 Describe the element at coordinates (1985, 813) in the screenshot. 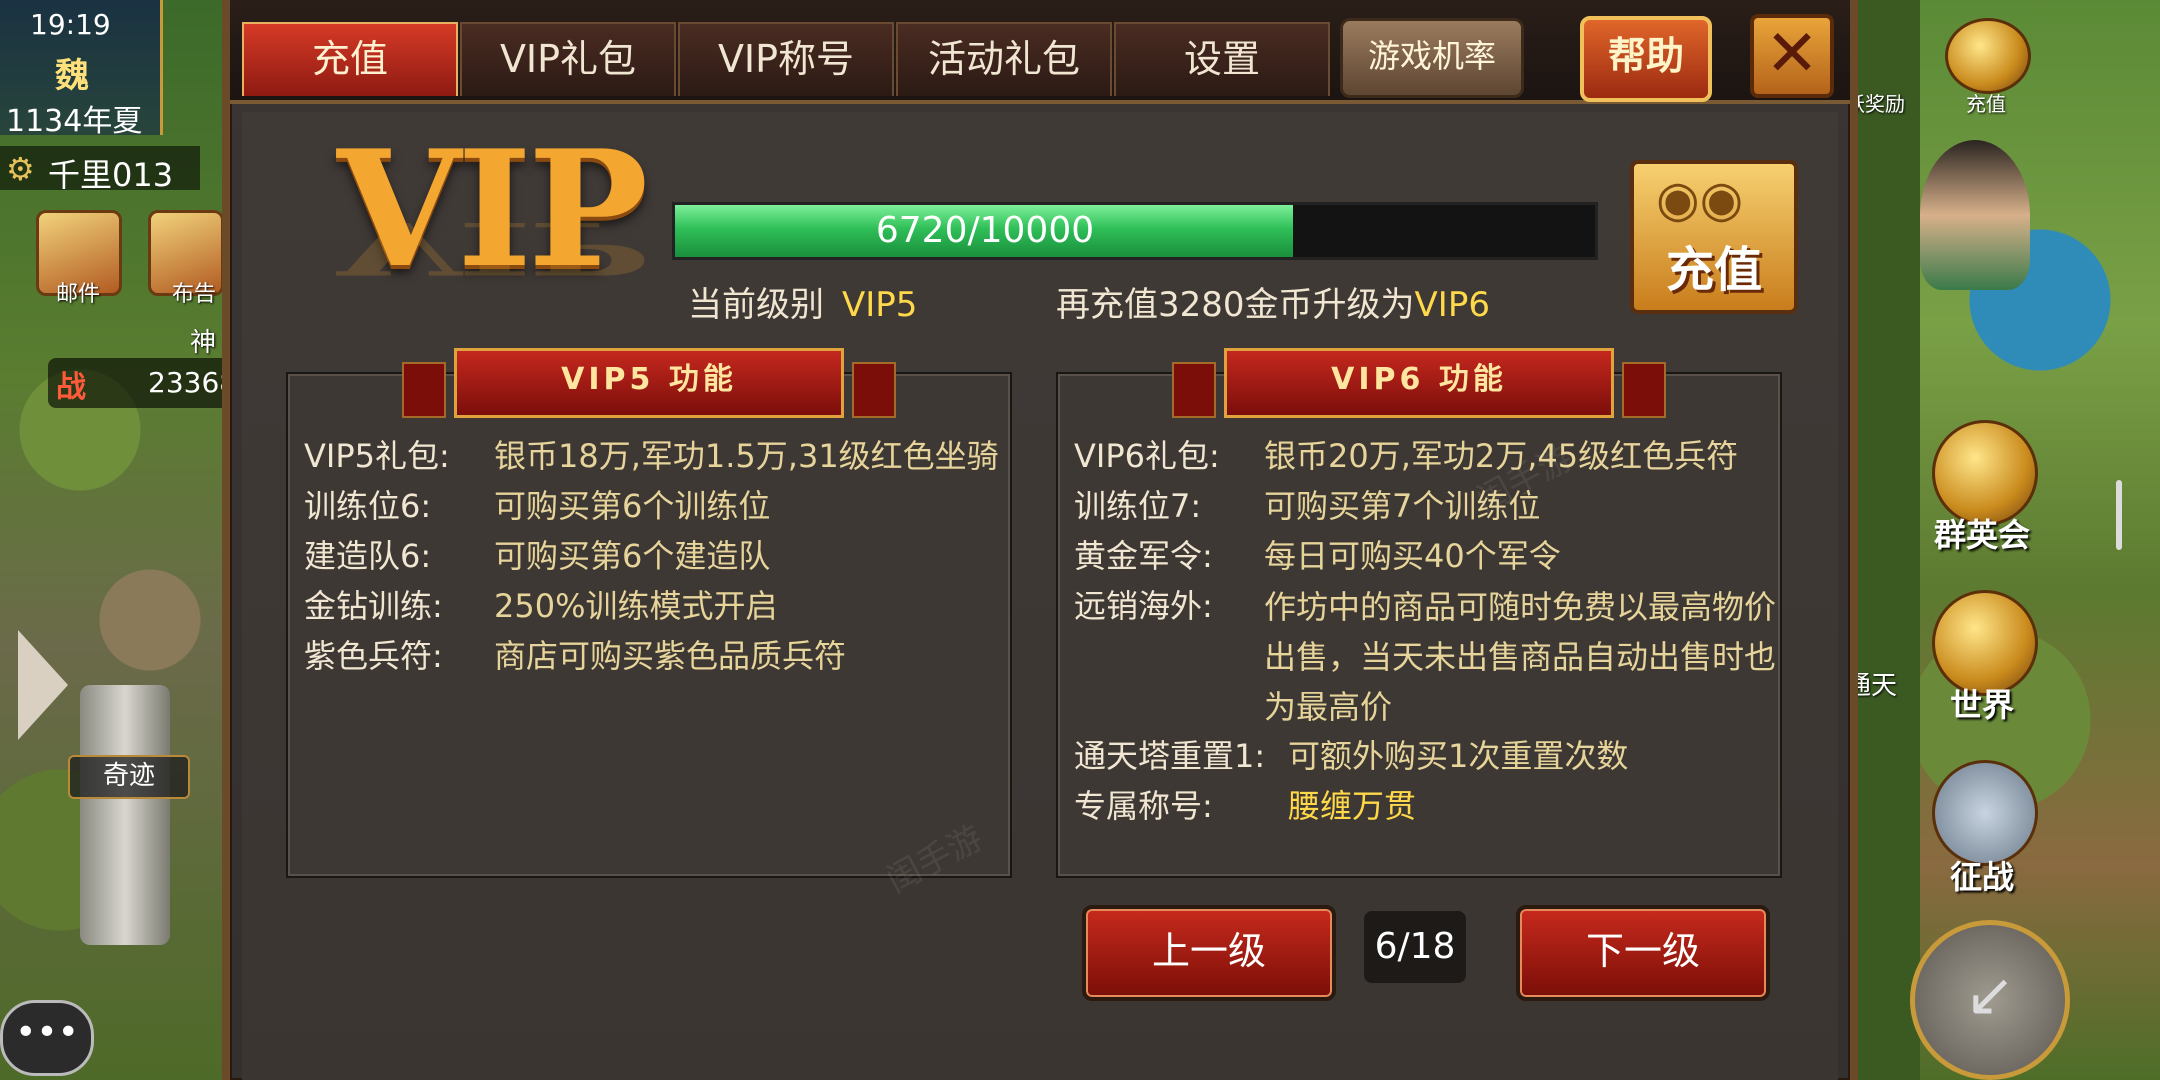

I see `swords-icon` at that location.